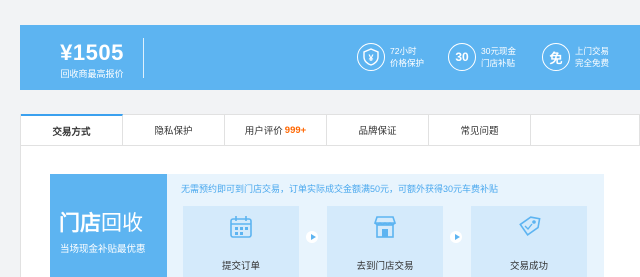 This screenshot has height=277, width=640. I want to click on tab-label: 品牌保证, so click(377, 131).